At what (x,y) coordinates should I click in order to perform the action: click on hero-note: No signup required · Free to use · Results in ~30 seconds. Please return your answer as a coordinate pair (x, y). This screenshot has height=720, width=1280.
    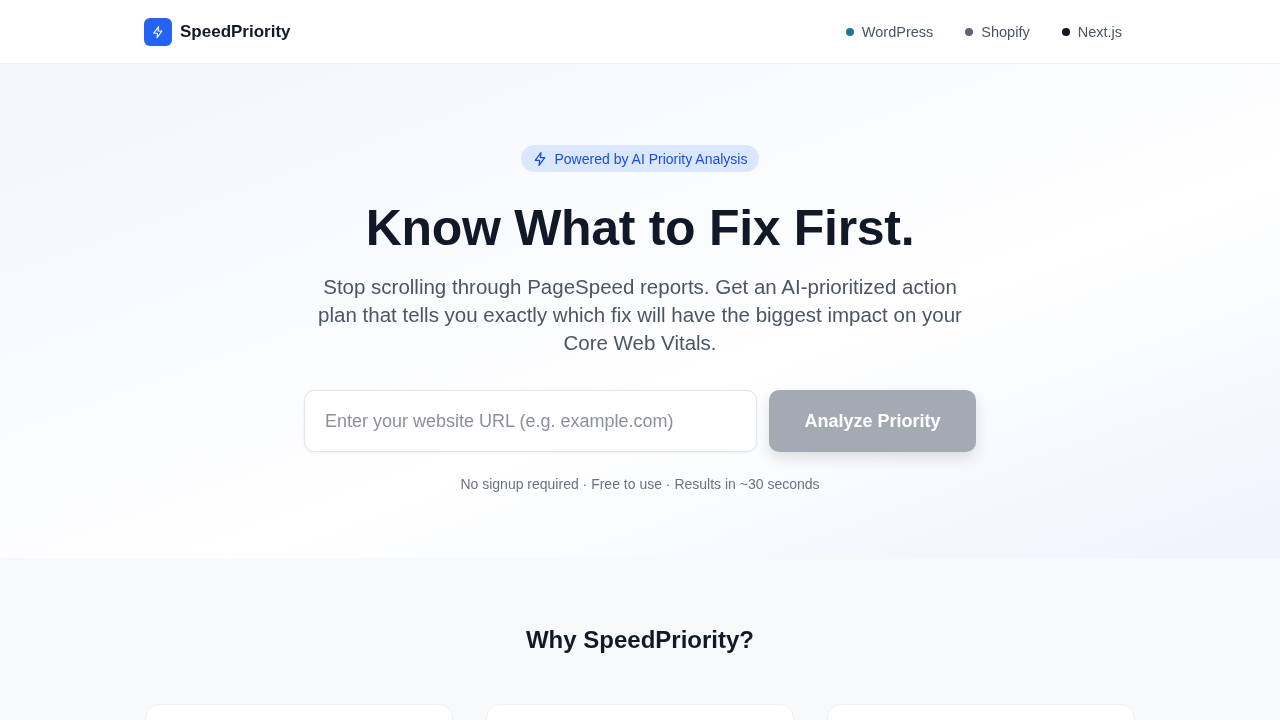
    Looking at the image, I should click on (640, 484).